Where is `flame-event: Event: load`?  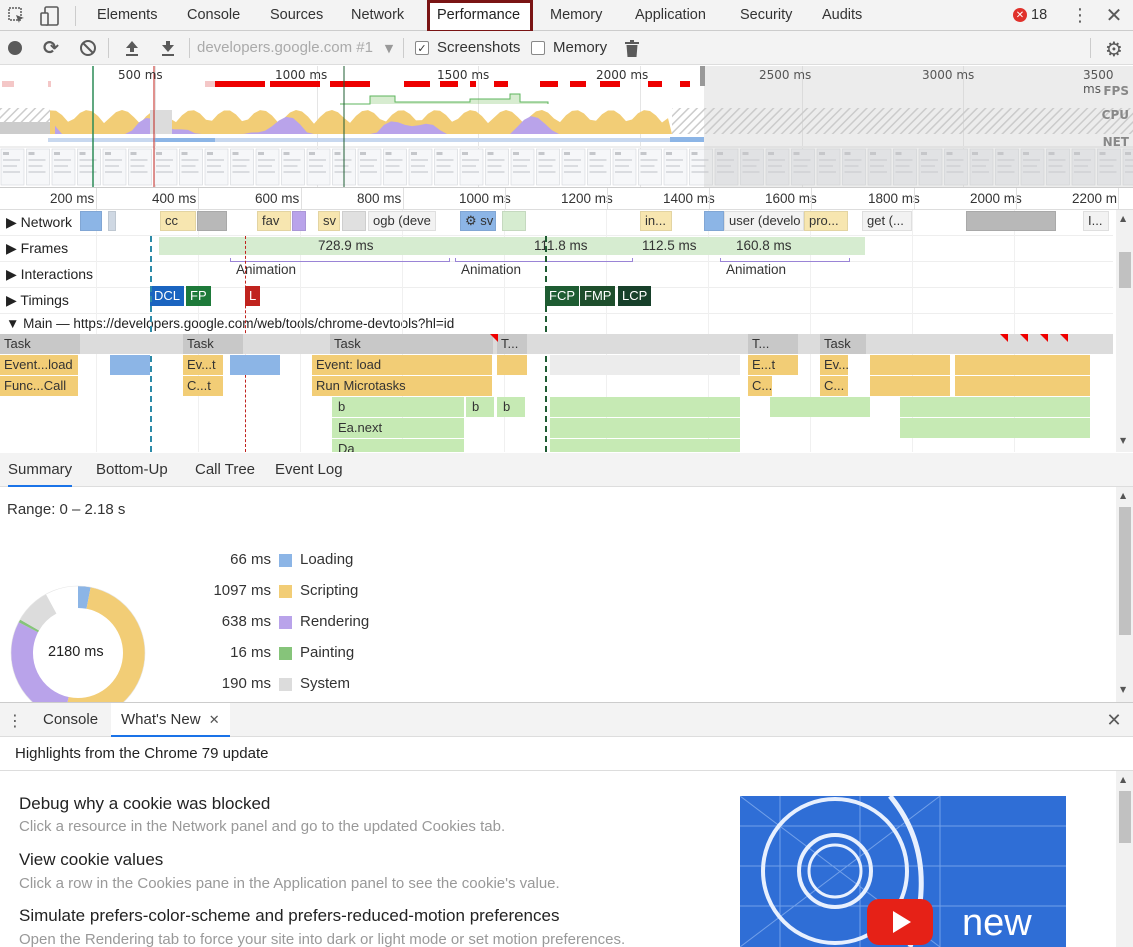
flame-event: Event: load is located at coordinates (402, 365).